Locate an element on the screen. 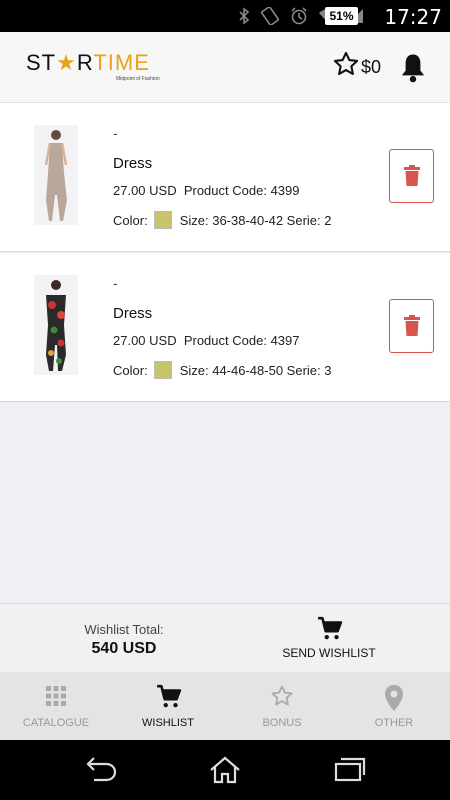 Image resolution: width=450 pixels, height=800 pixels. logo-star: ★ is located at coordinates (66, 62).